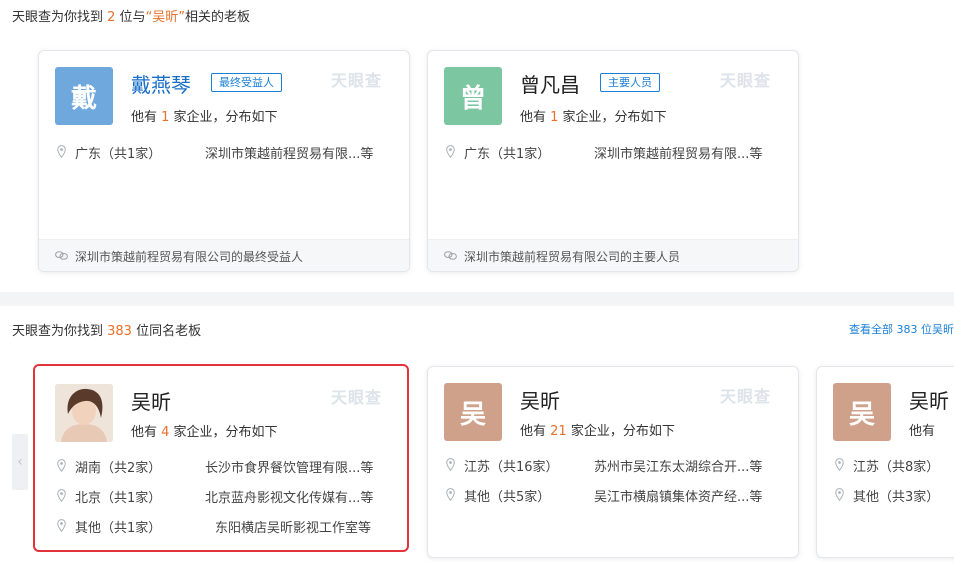 This screenshot has width=954, height=563. What do you see at coordinates (118, 468) in the screenshot?
I see `location-label: 湖南（共2家）` at bounding box center [118, 468].